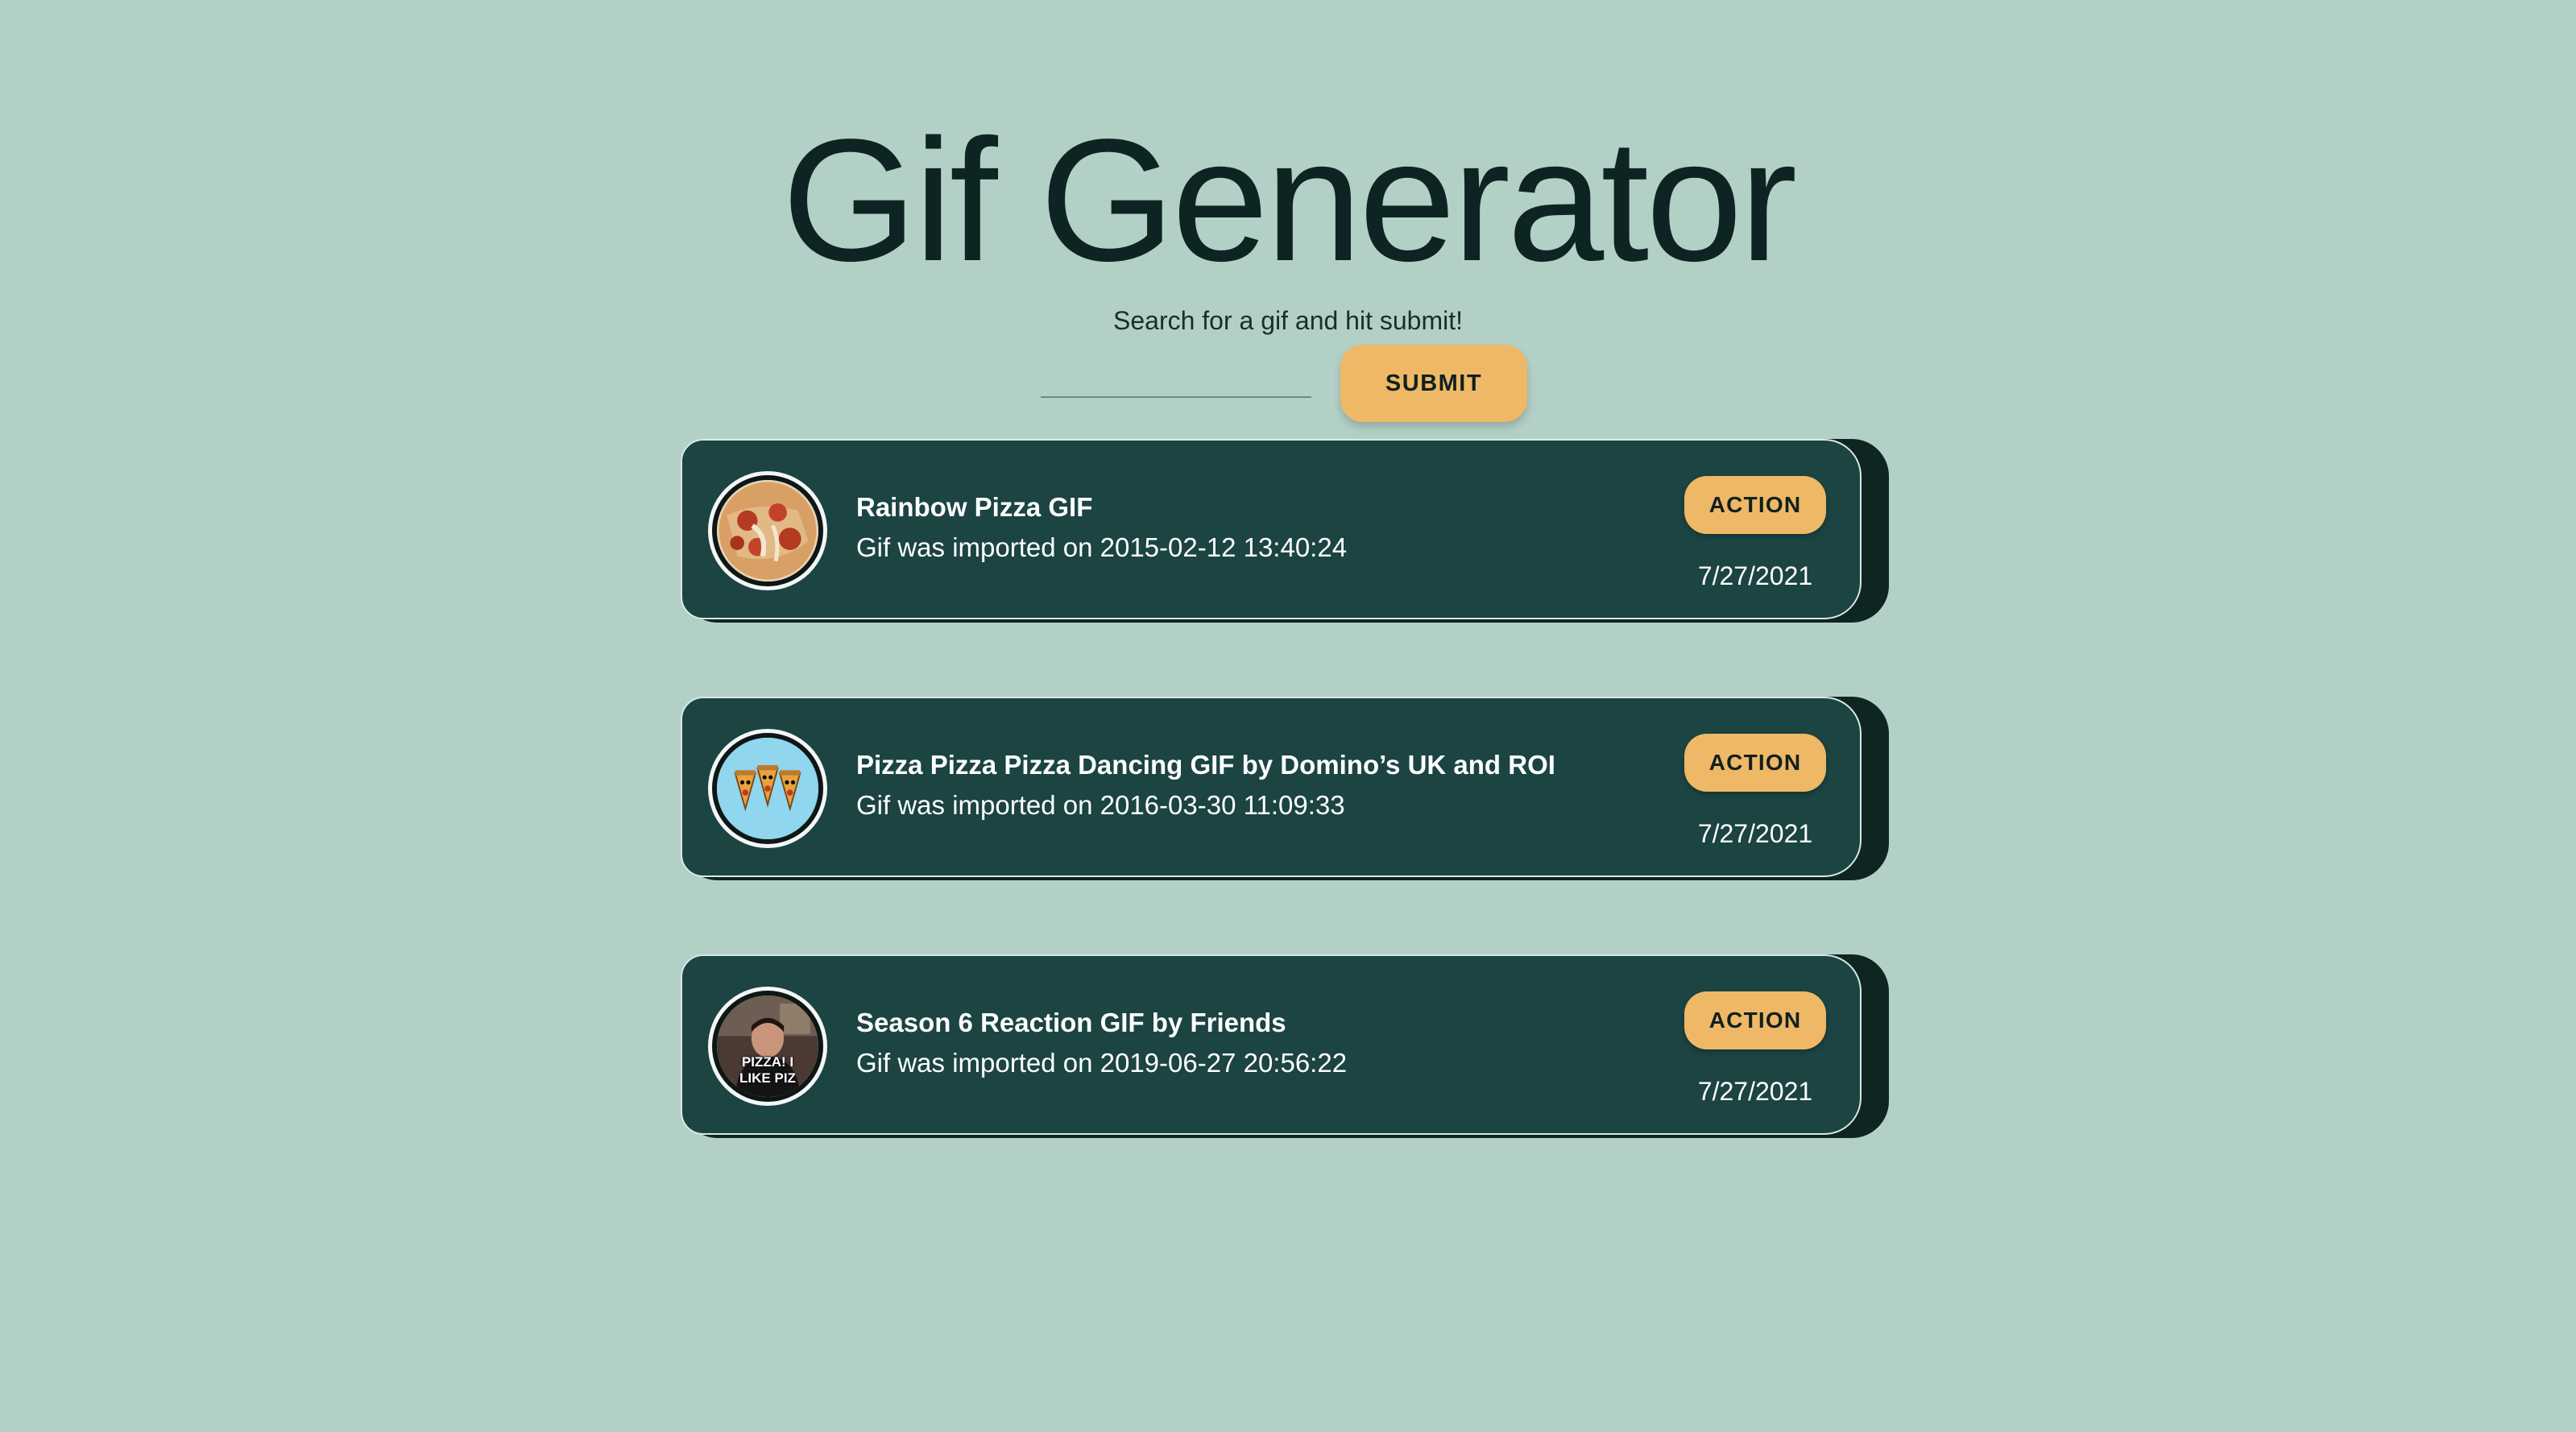 The image size is (2576, 1432). I want to click on gif-import-info: Gif was imported on 2015-02-12 13:40:24, so click(1102, 547).